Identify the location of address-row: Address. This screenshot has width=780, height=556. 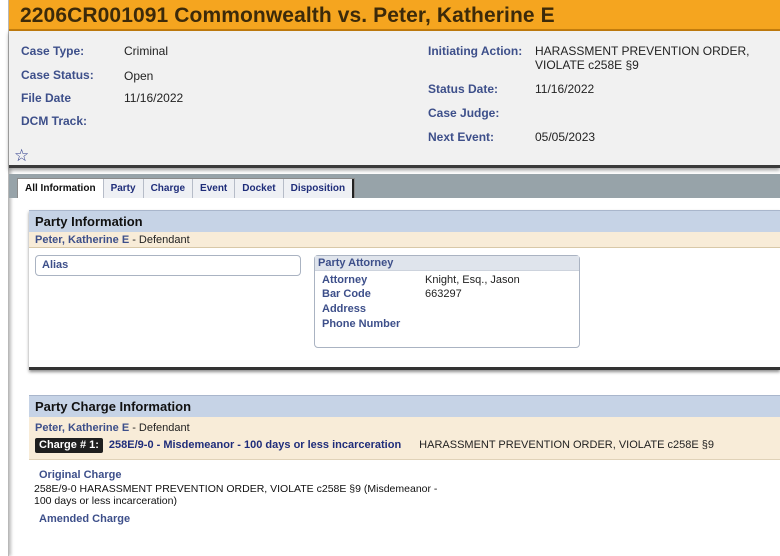
(373, 309).